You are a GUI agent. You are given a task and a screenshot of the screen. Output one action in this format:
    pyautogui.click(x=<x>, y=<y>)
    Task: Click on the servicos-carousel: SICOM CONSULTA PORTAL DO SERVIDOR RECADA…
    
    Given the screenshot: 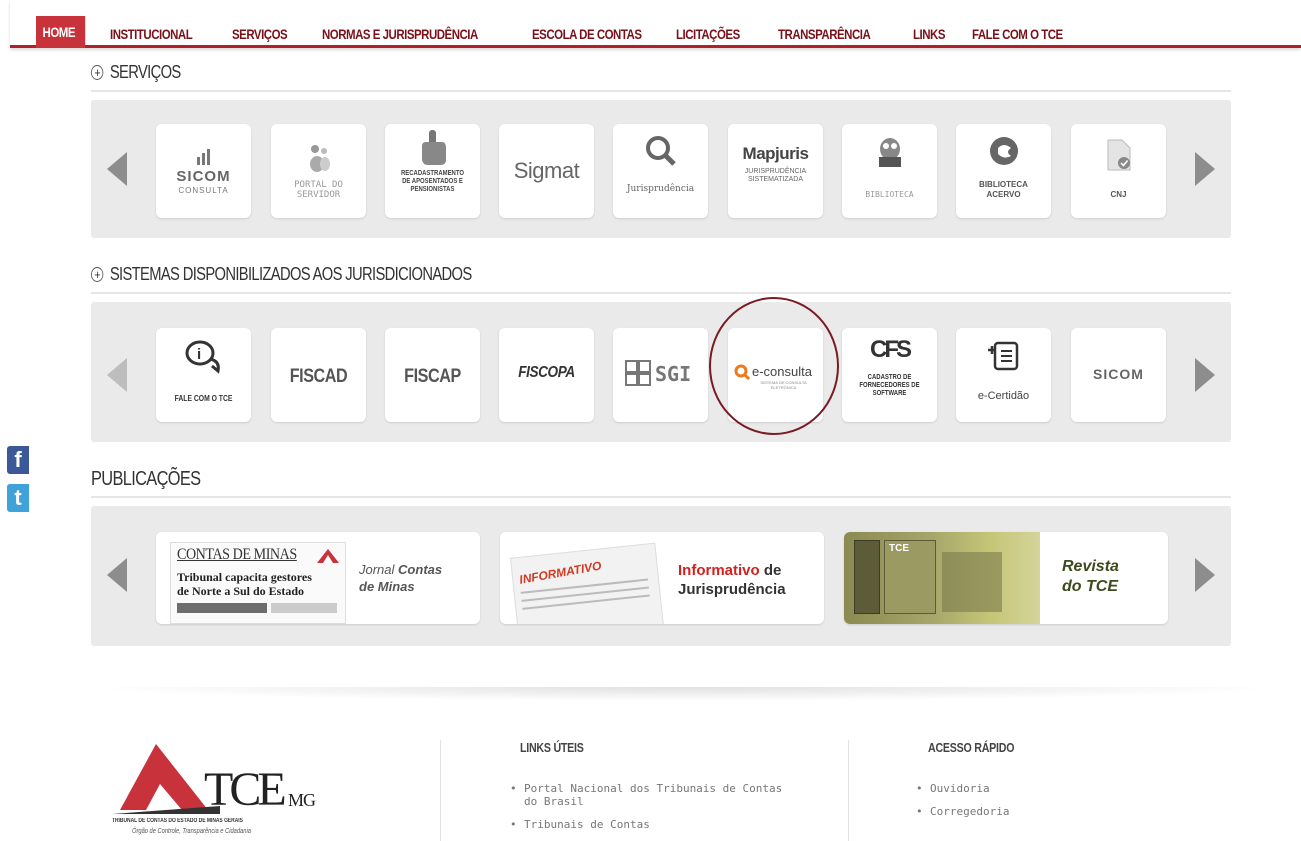 What is the action you would take?
    pyautogui.click(x=661, y=169)
    